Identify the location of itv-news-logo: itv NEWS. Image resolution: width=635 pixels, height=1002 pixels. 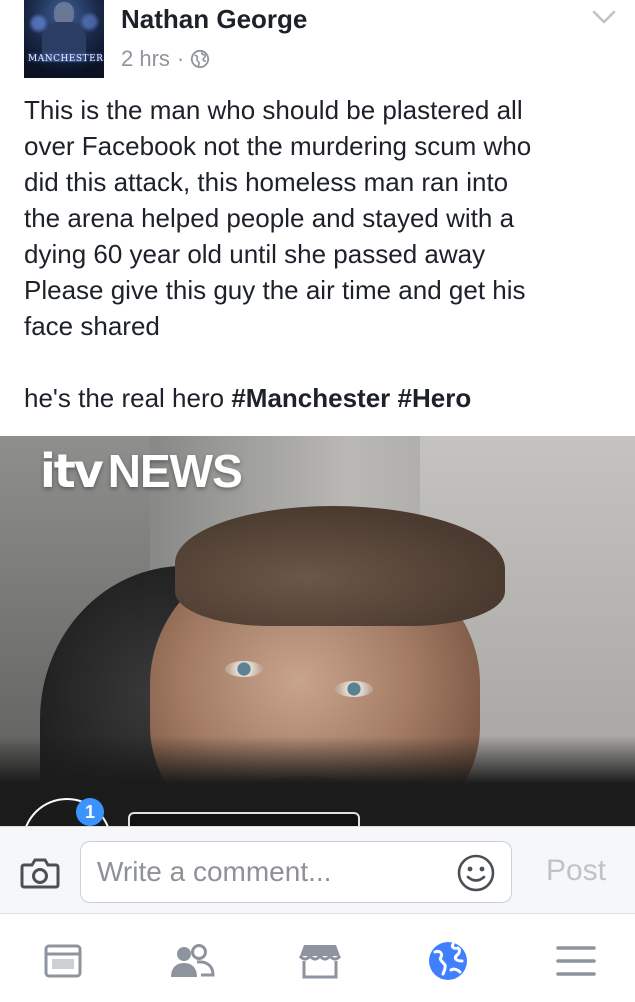
(141, 471).